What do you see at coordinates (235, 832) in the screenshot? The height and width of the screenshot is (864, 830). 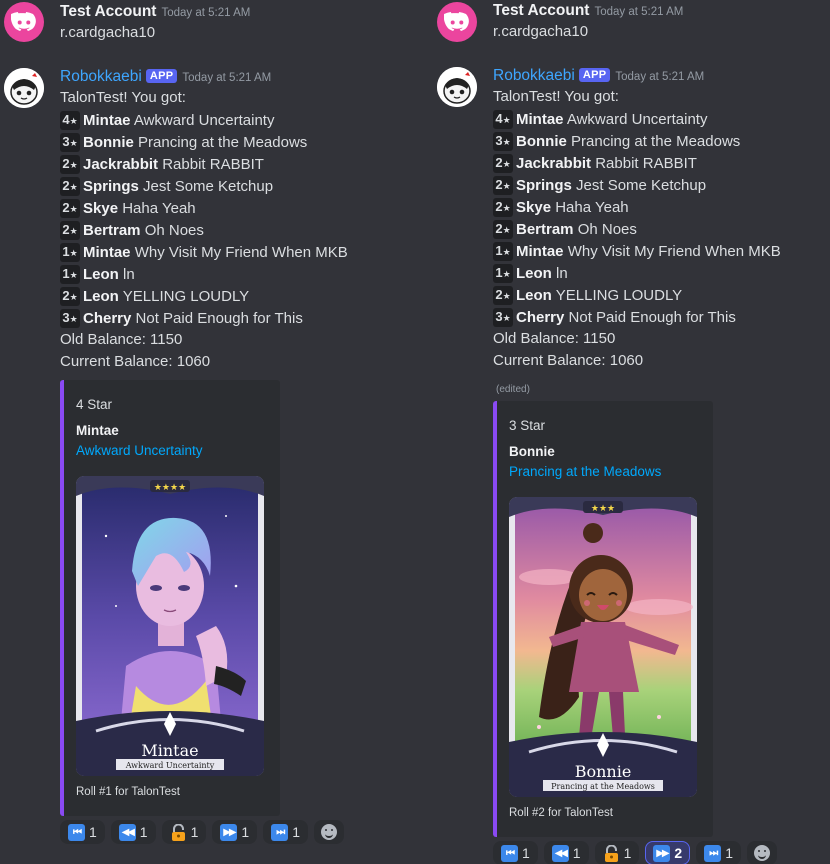 I see `reaction-next-button: ▶▶ 1` at bounding box center [235, 832].